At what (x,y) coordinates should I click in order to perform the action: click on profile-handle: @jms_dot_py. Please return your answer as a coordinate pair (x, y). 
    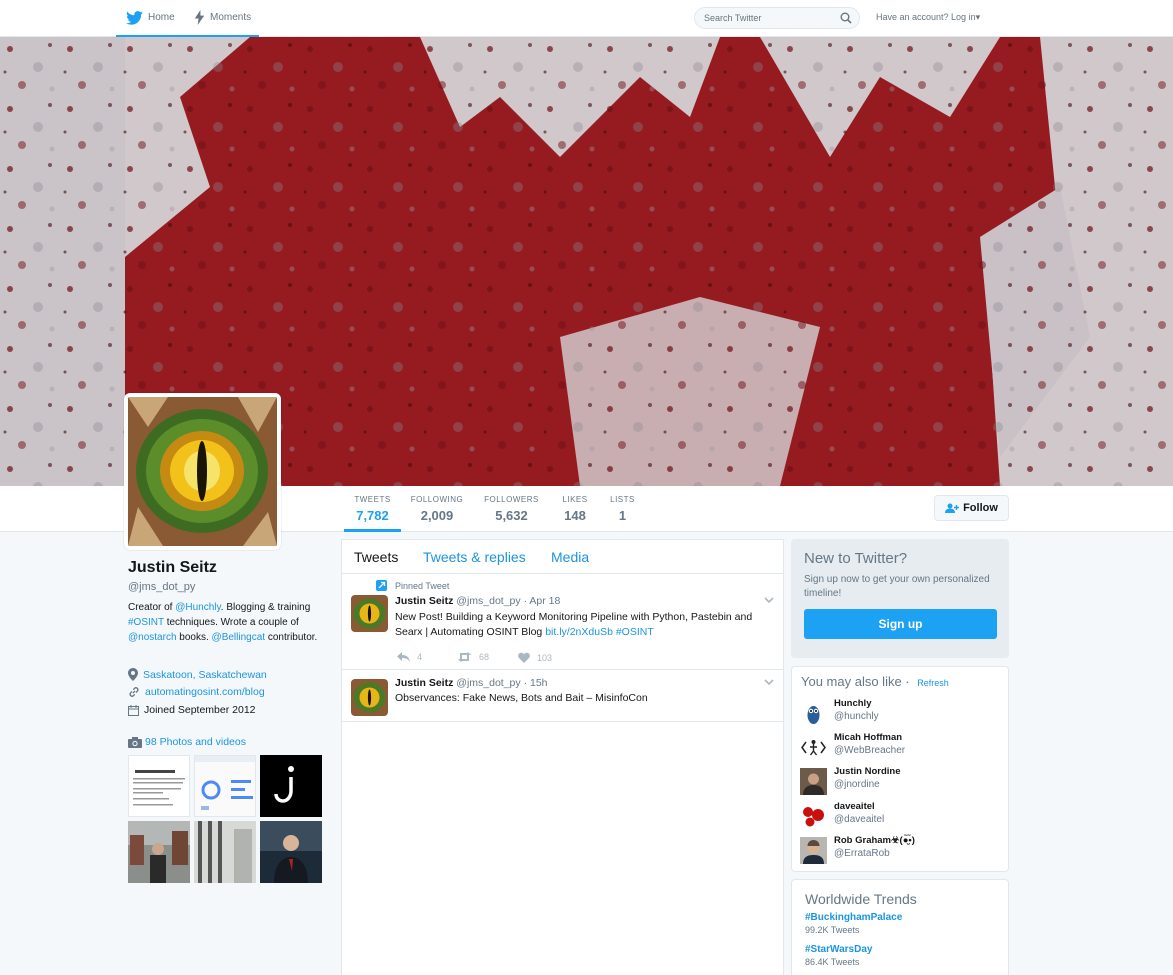
    Looking at the image, I should click on (161, 587).